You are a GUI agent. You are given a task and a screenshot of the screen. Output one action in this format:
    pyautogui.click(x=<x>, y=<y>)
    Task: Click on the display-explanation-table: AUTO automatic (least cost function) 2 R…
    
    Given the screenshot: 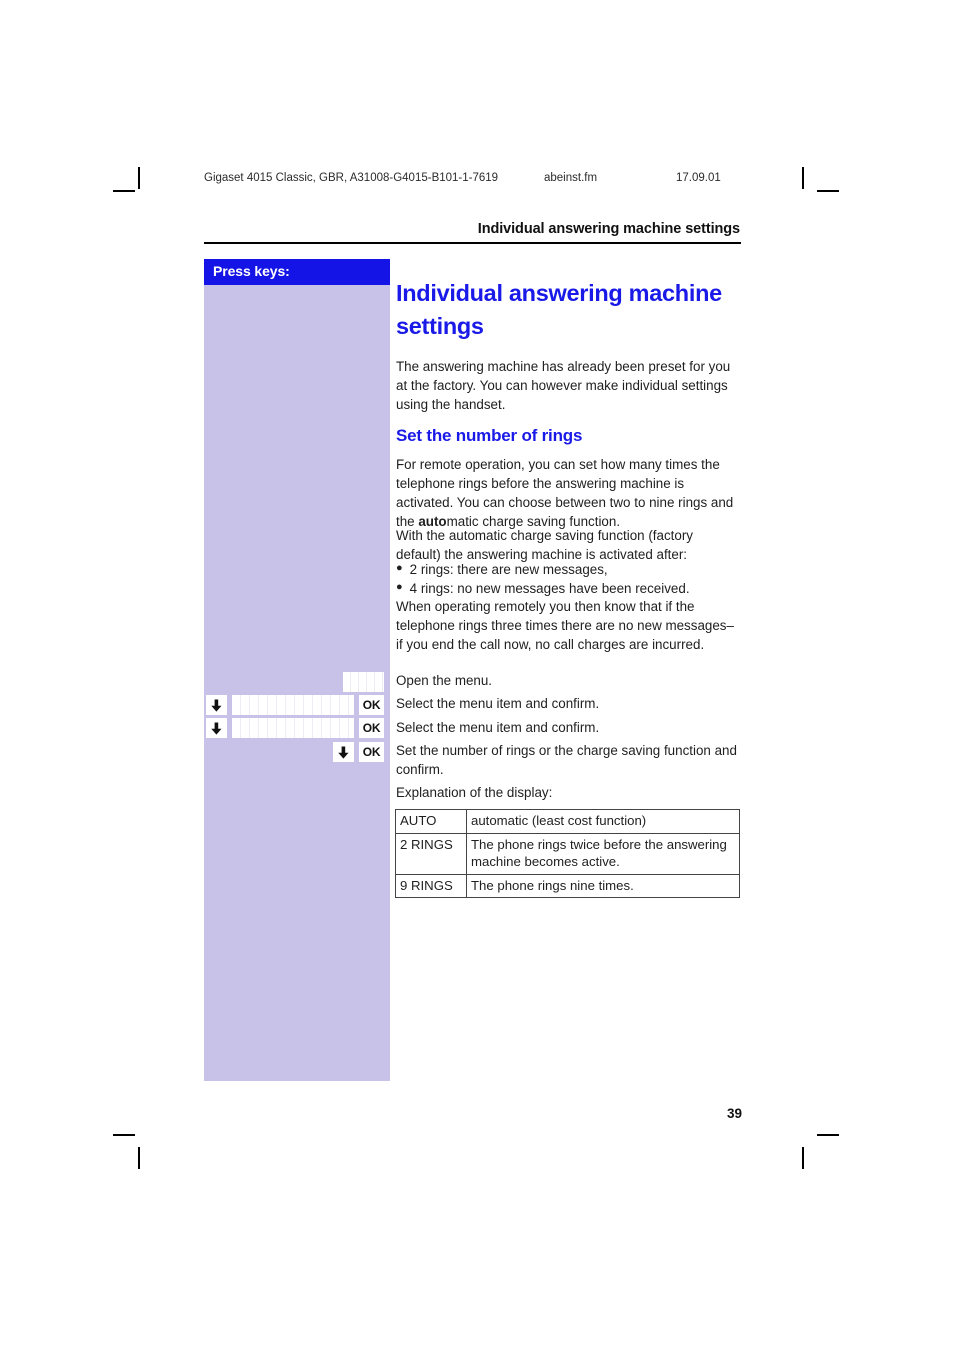 What is the action you would take?
    pyautogui.click(x=567, y=854)
    